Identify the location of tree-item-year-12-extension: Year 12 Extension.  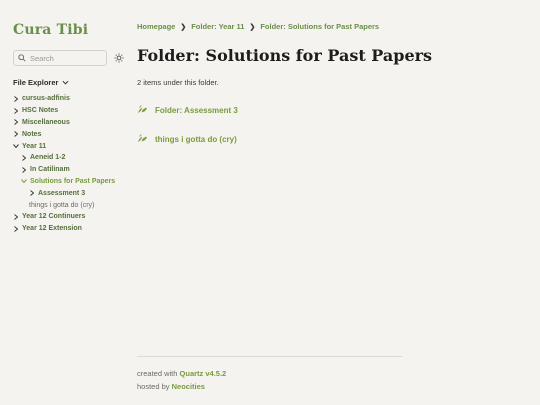
(69, 229).